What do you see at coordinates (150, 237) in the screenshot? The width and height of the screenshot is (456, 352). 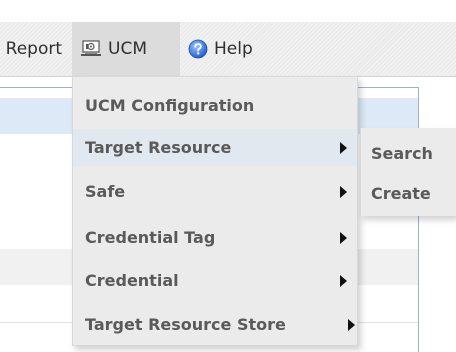 I see `menu-item-label: Credential Tag` at bounding box center [150, 237].